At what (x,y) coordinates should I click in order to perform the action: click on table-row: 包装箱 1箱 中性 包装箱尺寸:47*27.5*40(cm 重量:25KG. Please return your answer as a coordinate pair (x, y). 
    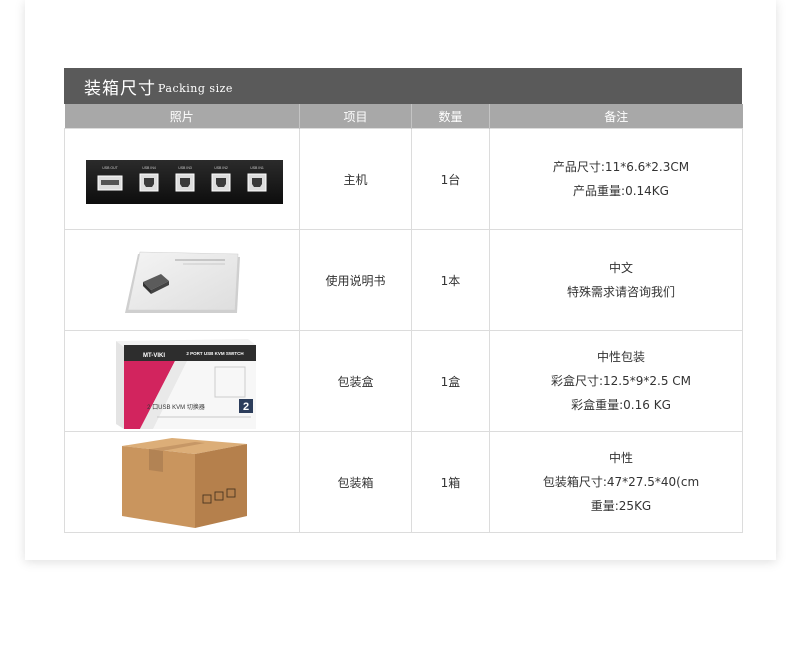
    Looking at the image, I should click on (403, 482).